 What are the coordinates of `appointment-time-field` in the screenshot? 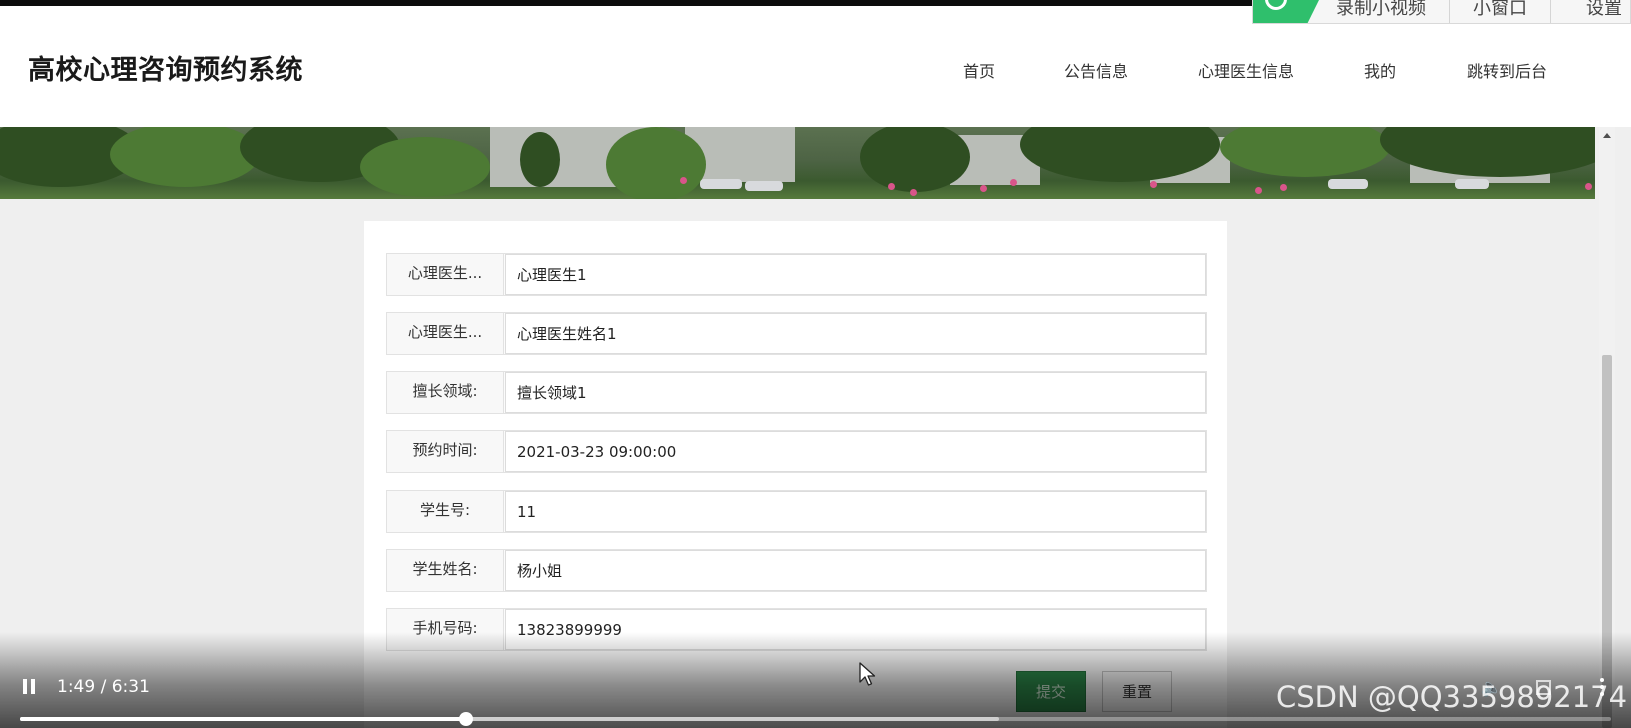 It's located at (855, 451).